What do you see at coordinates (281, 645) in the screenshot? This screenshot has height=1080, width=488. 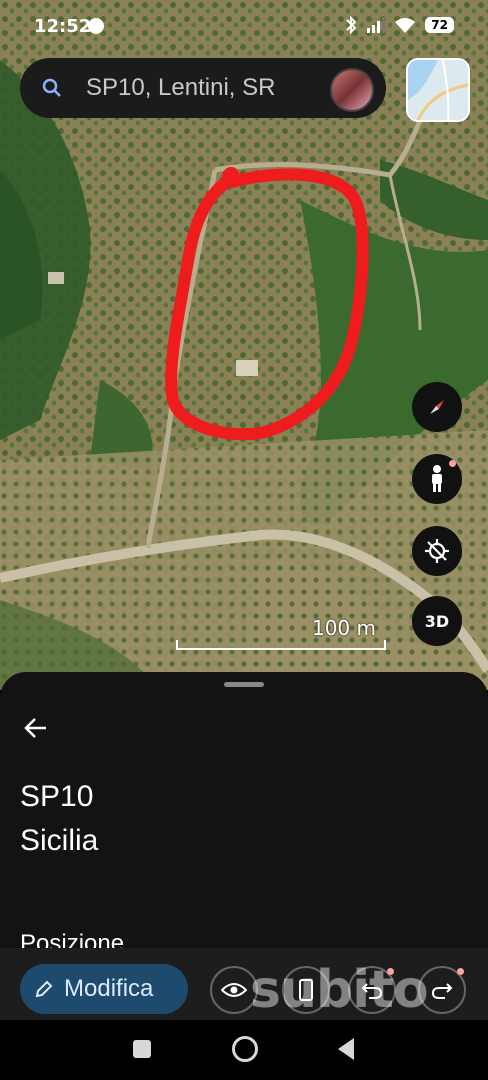 I see `scale-bar` at bounding box center [281, 645].